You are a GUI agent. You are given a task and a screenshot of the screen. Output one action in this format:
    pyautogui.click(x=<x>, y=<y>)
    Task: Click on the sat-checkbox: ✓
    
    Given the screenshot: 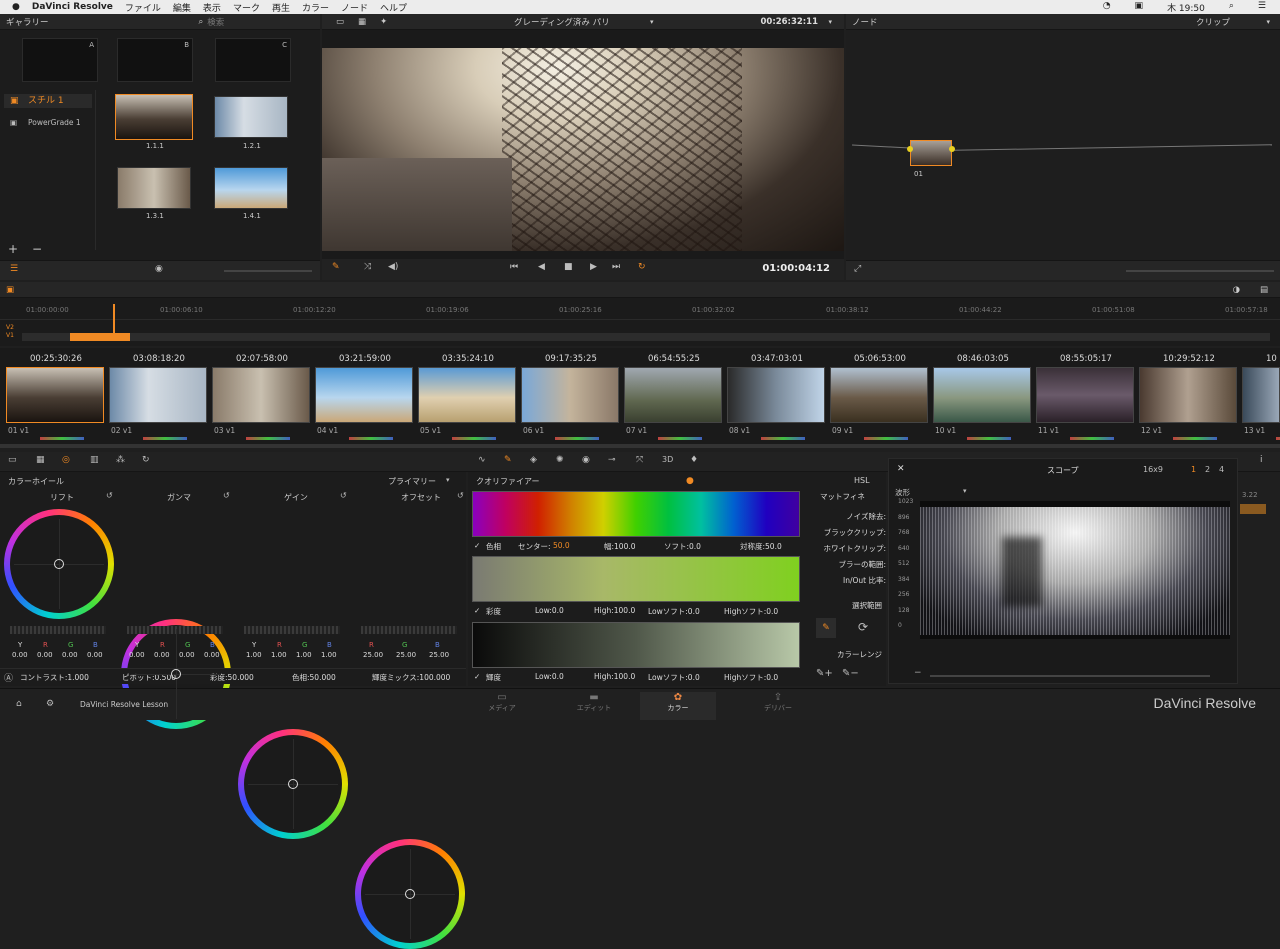 What is the action you would take?
    pyautogui.click(x=477, y=610)
    